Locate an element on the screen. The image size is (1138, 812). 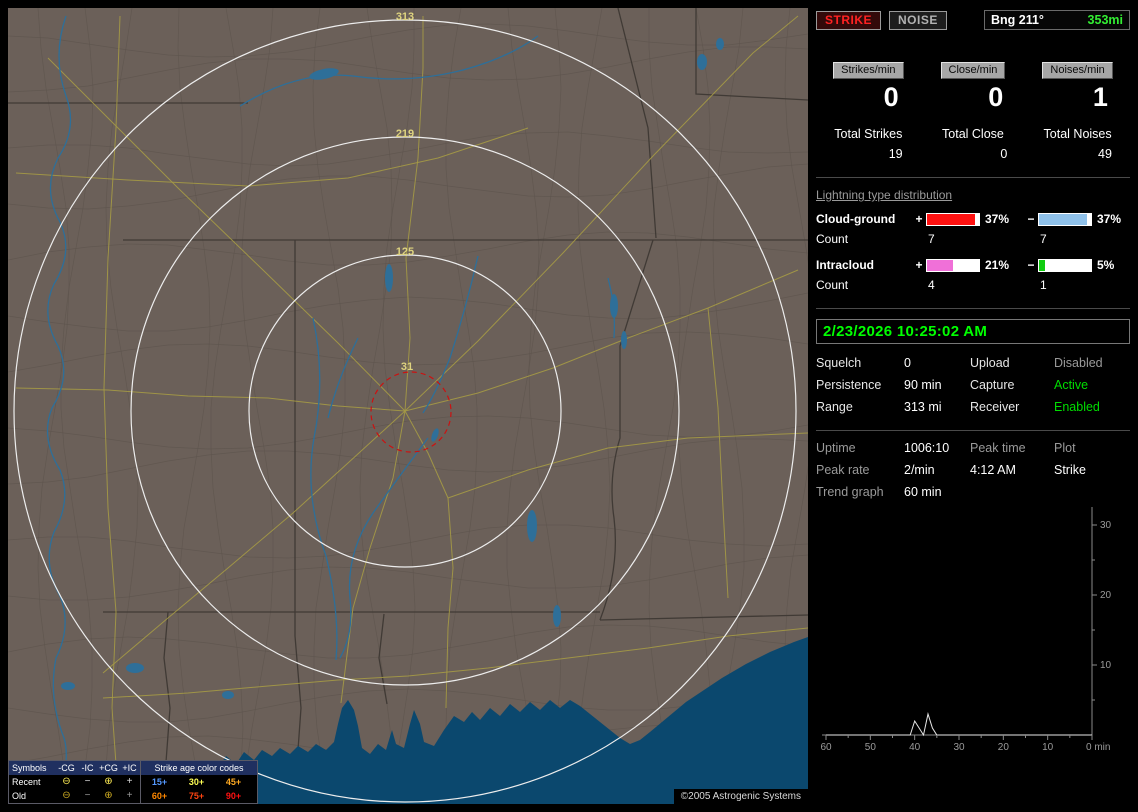
capture-label: Capture is located at coordinates (992, 385).